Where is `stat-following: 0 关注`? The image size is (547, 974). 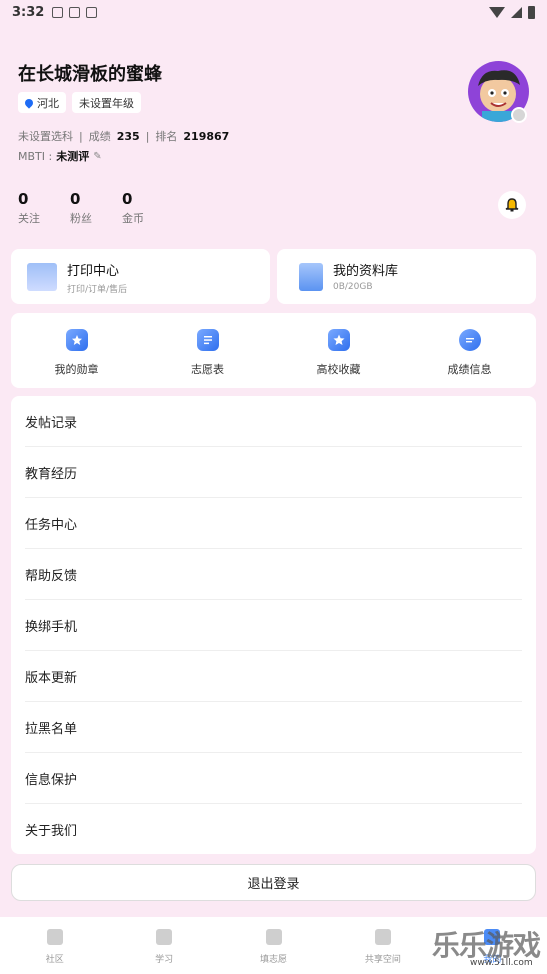 stat-following: 0 关注 is located at coordinates (29, 208).